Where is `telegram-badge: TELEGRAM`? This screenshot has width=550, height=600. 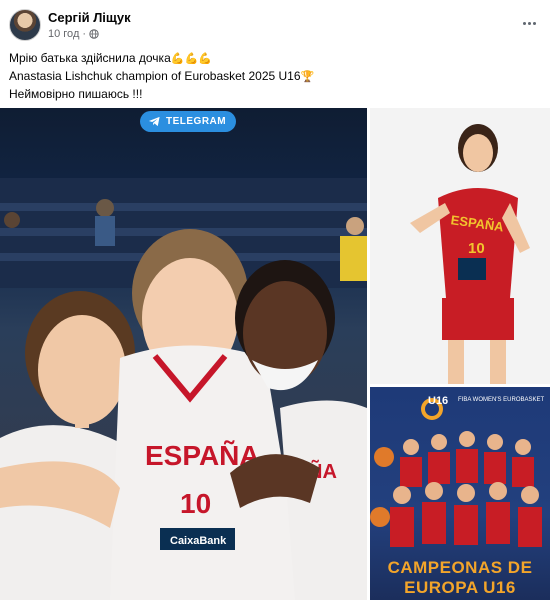
telegram-badge: TELEGRAM is located at coordinates (188, 121).